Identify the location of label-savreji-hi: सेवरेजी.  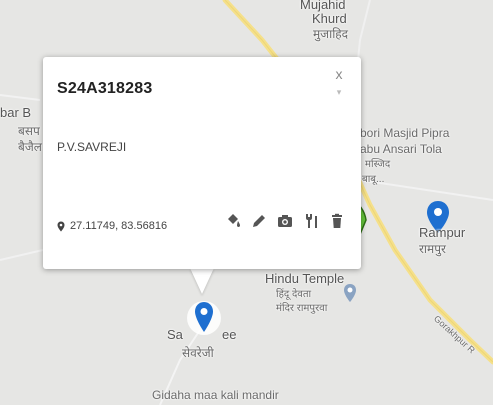
(198, 353).